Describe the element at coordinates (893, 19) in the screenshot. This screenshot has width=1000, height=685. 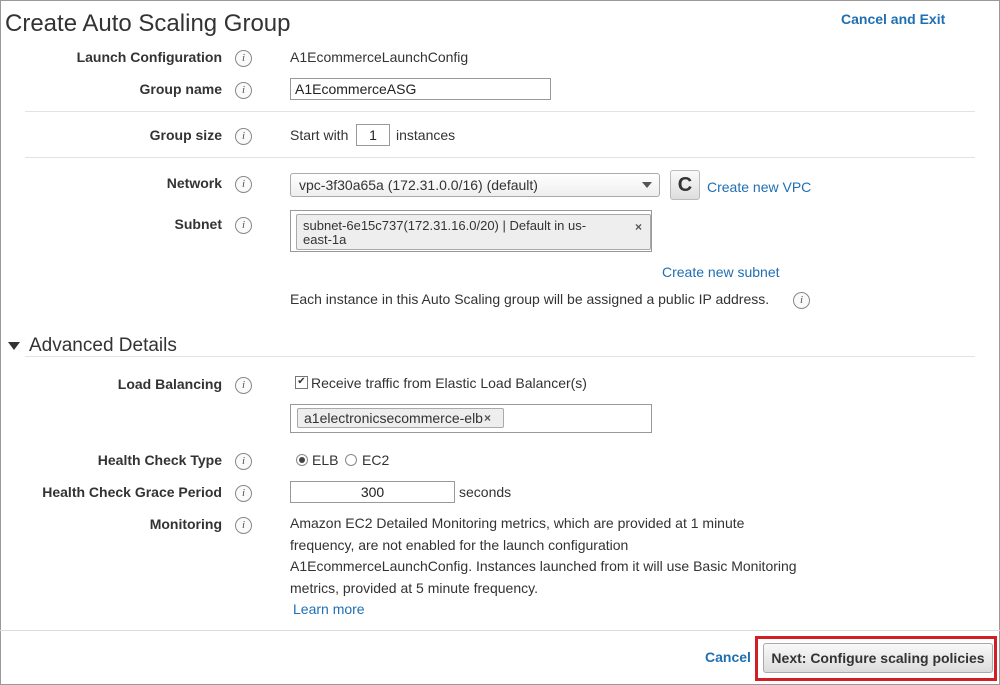
I see `cancel-and-exit-link: Cancel and Exit` at that location.